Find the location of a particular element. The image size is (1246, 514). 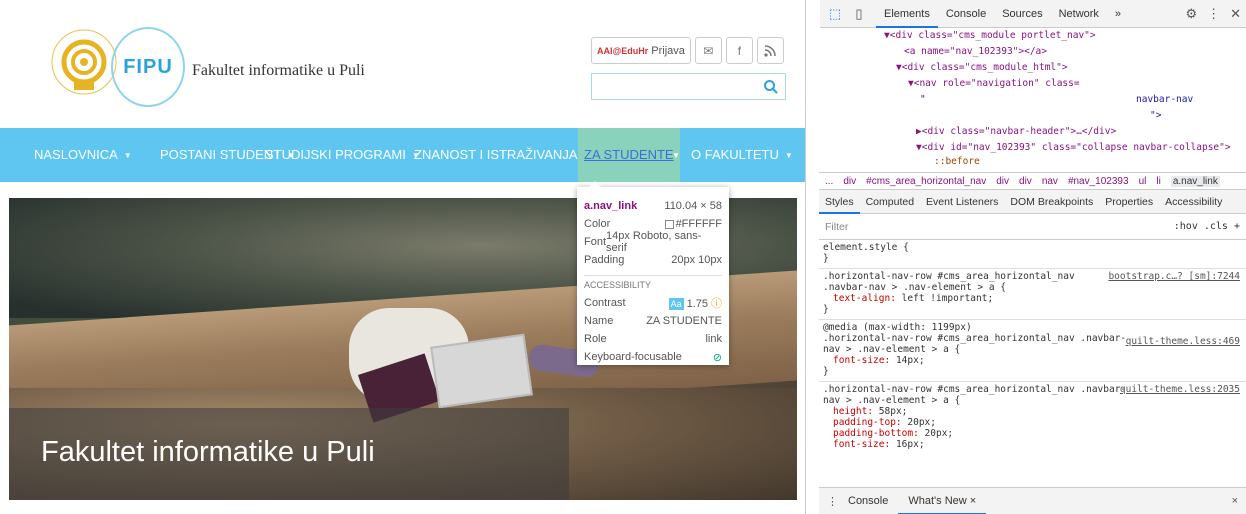

css-rule-close: } is located at coordinates (826, 258).